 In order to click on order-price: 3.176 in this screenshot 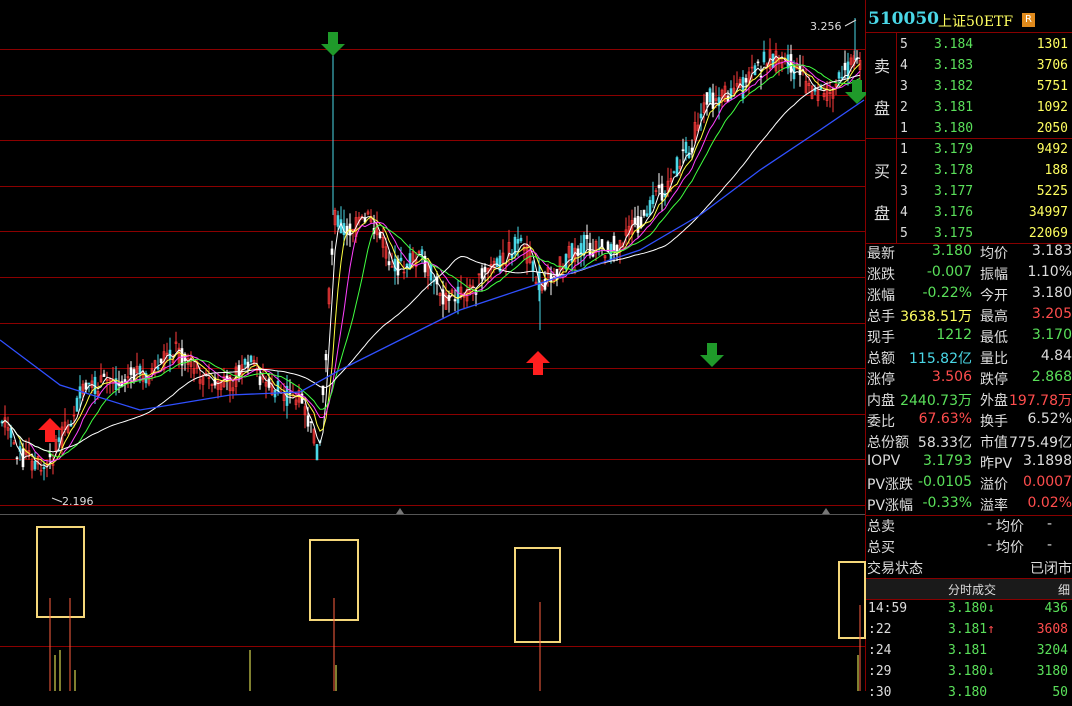, I will do `click(954, 212)`.